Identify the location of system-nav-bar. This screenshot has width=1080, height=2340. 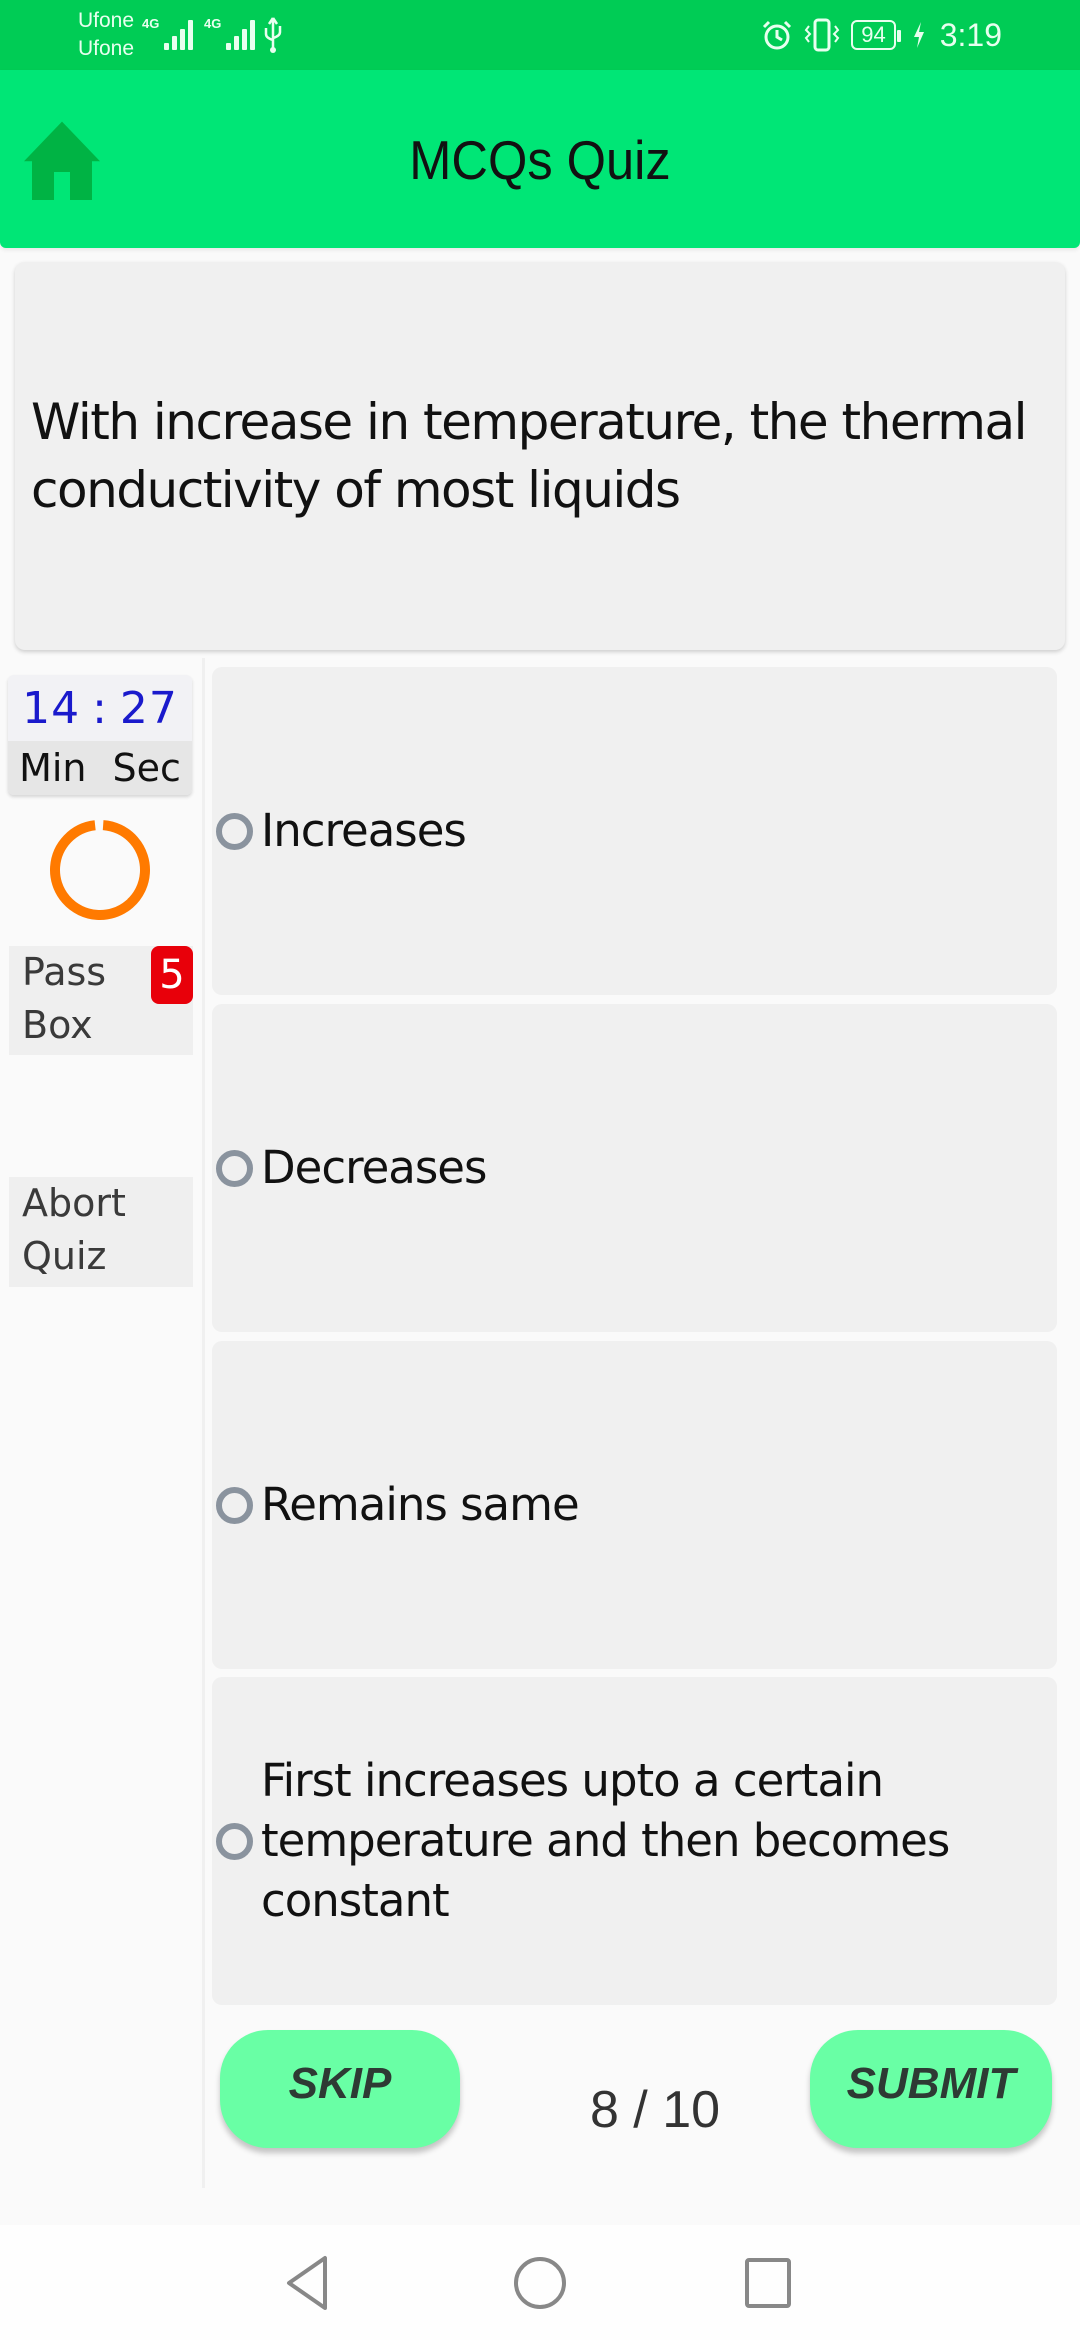
(540, 2282).